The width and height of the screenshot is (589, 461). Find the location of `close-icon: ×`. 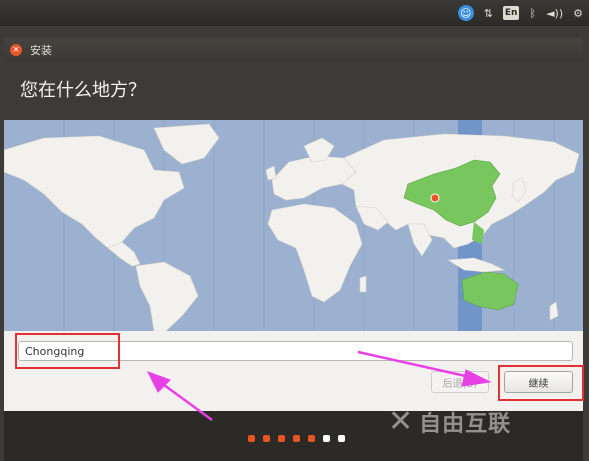

close-icon: × is located at coordinates (16, 50).